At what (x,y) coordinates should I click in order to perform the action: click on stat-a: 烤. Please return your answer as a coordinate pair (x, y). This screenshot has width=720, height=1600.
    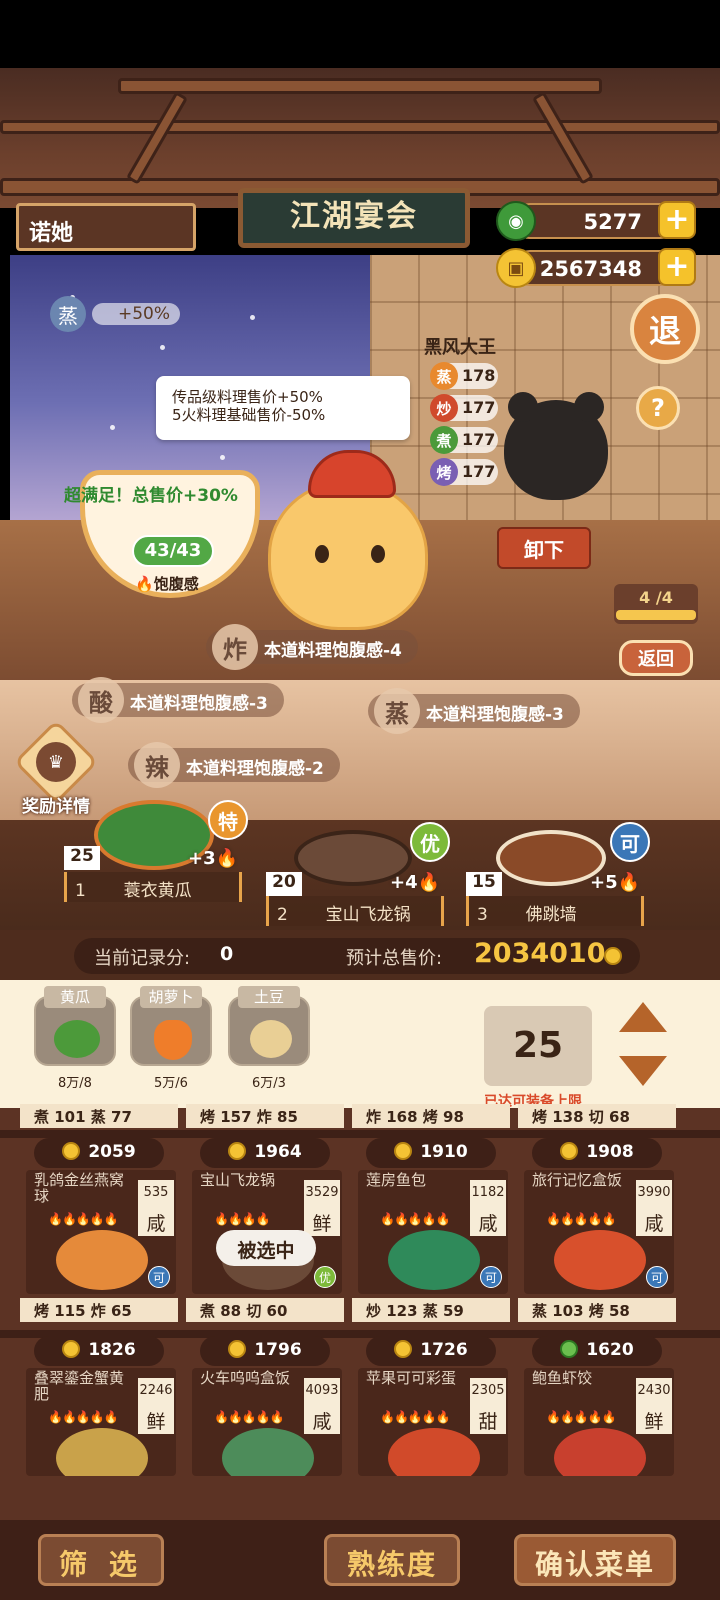
    Looking at the image, I should click on (540, 1117).